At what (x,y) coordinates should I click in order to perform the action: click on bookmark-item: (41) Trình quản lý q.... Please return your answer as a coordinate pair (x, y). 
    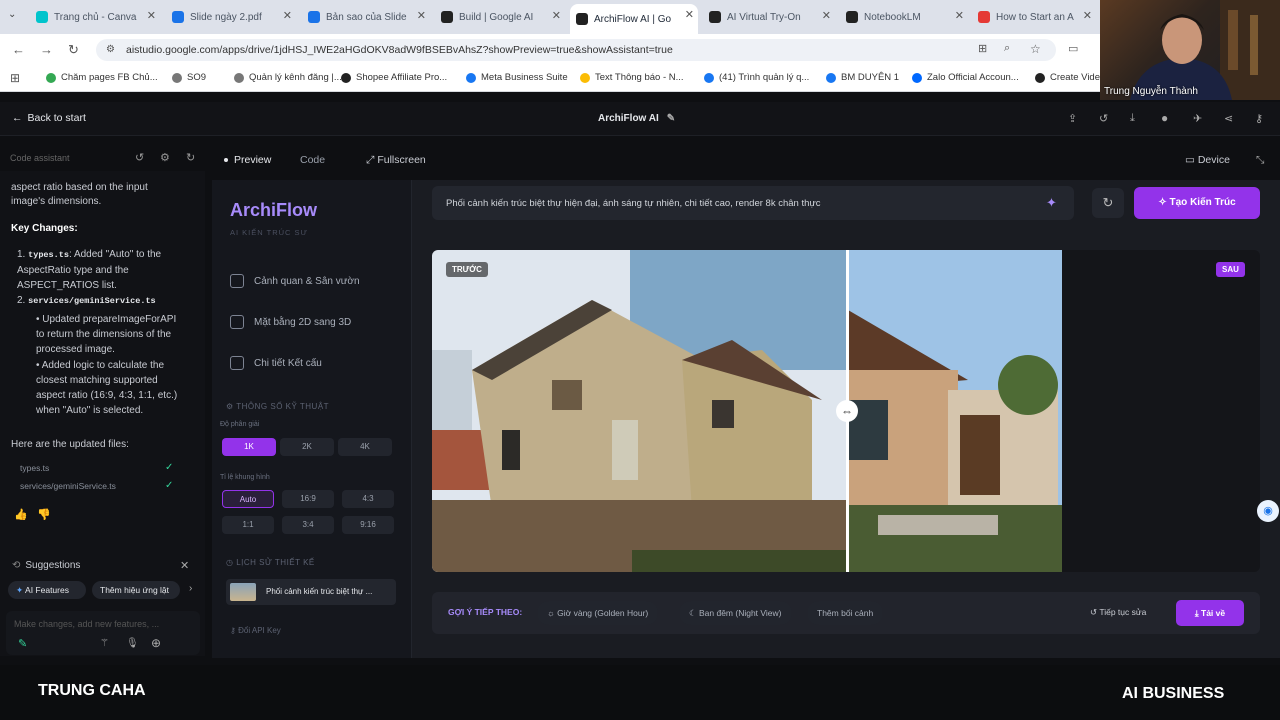
    Looking at the image, I should click on (756, 77).